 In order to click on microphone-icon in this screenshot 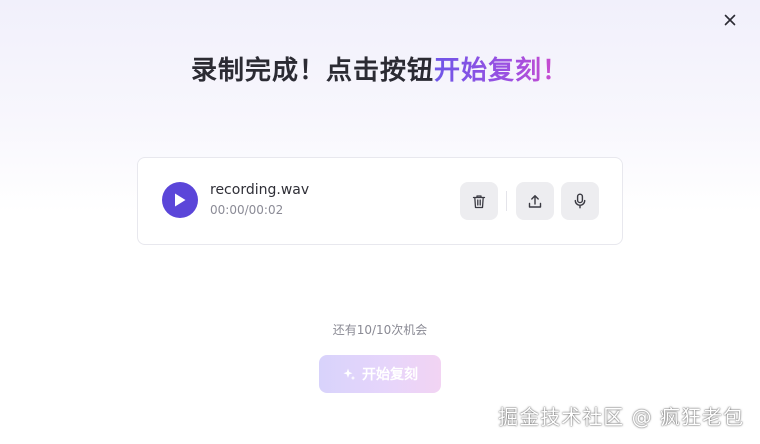, I will do `click(580, 201)`.